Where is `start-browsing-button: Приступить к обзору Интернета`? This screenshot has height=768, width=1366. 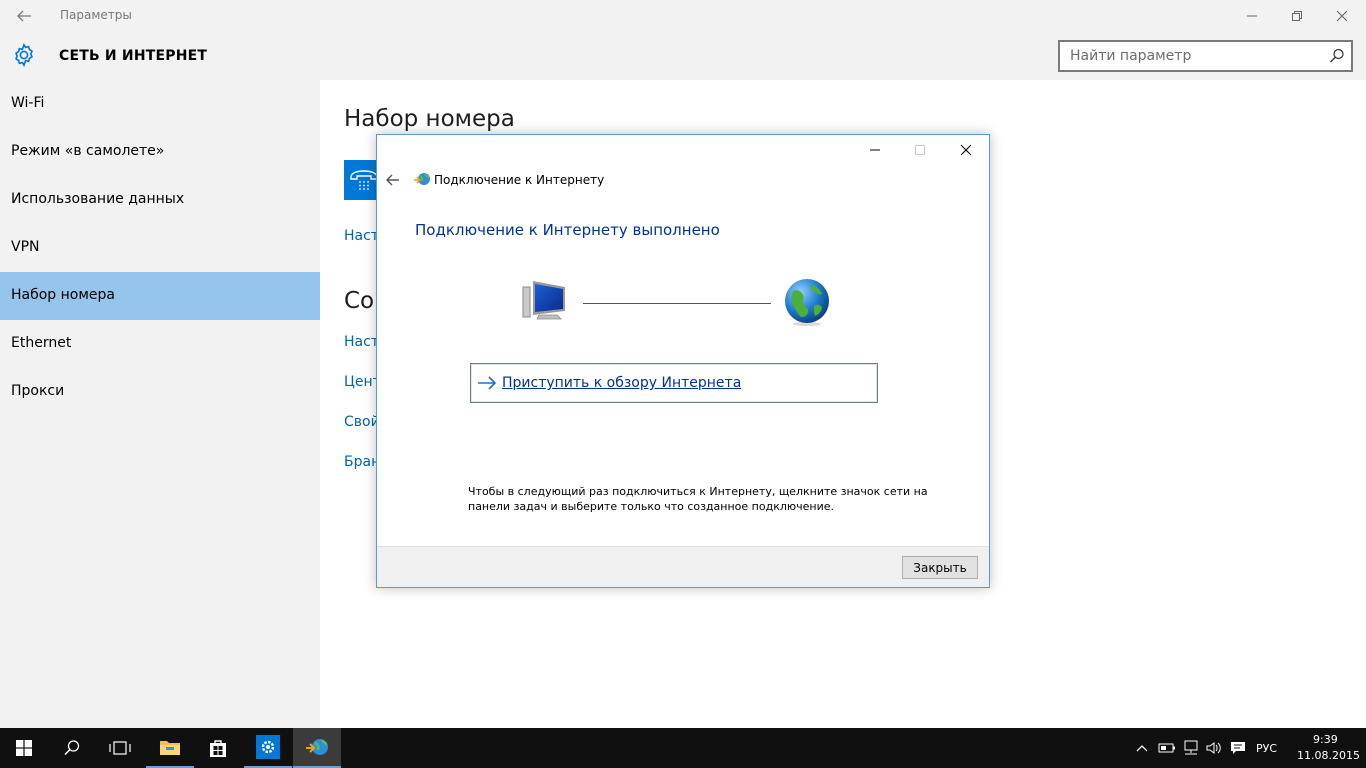
start-browsing-button: Приступить к обзору Интернета is located at coordinates (674, 383).